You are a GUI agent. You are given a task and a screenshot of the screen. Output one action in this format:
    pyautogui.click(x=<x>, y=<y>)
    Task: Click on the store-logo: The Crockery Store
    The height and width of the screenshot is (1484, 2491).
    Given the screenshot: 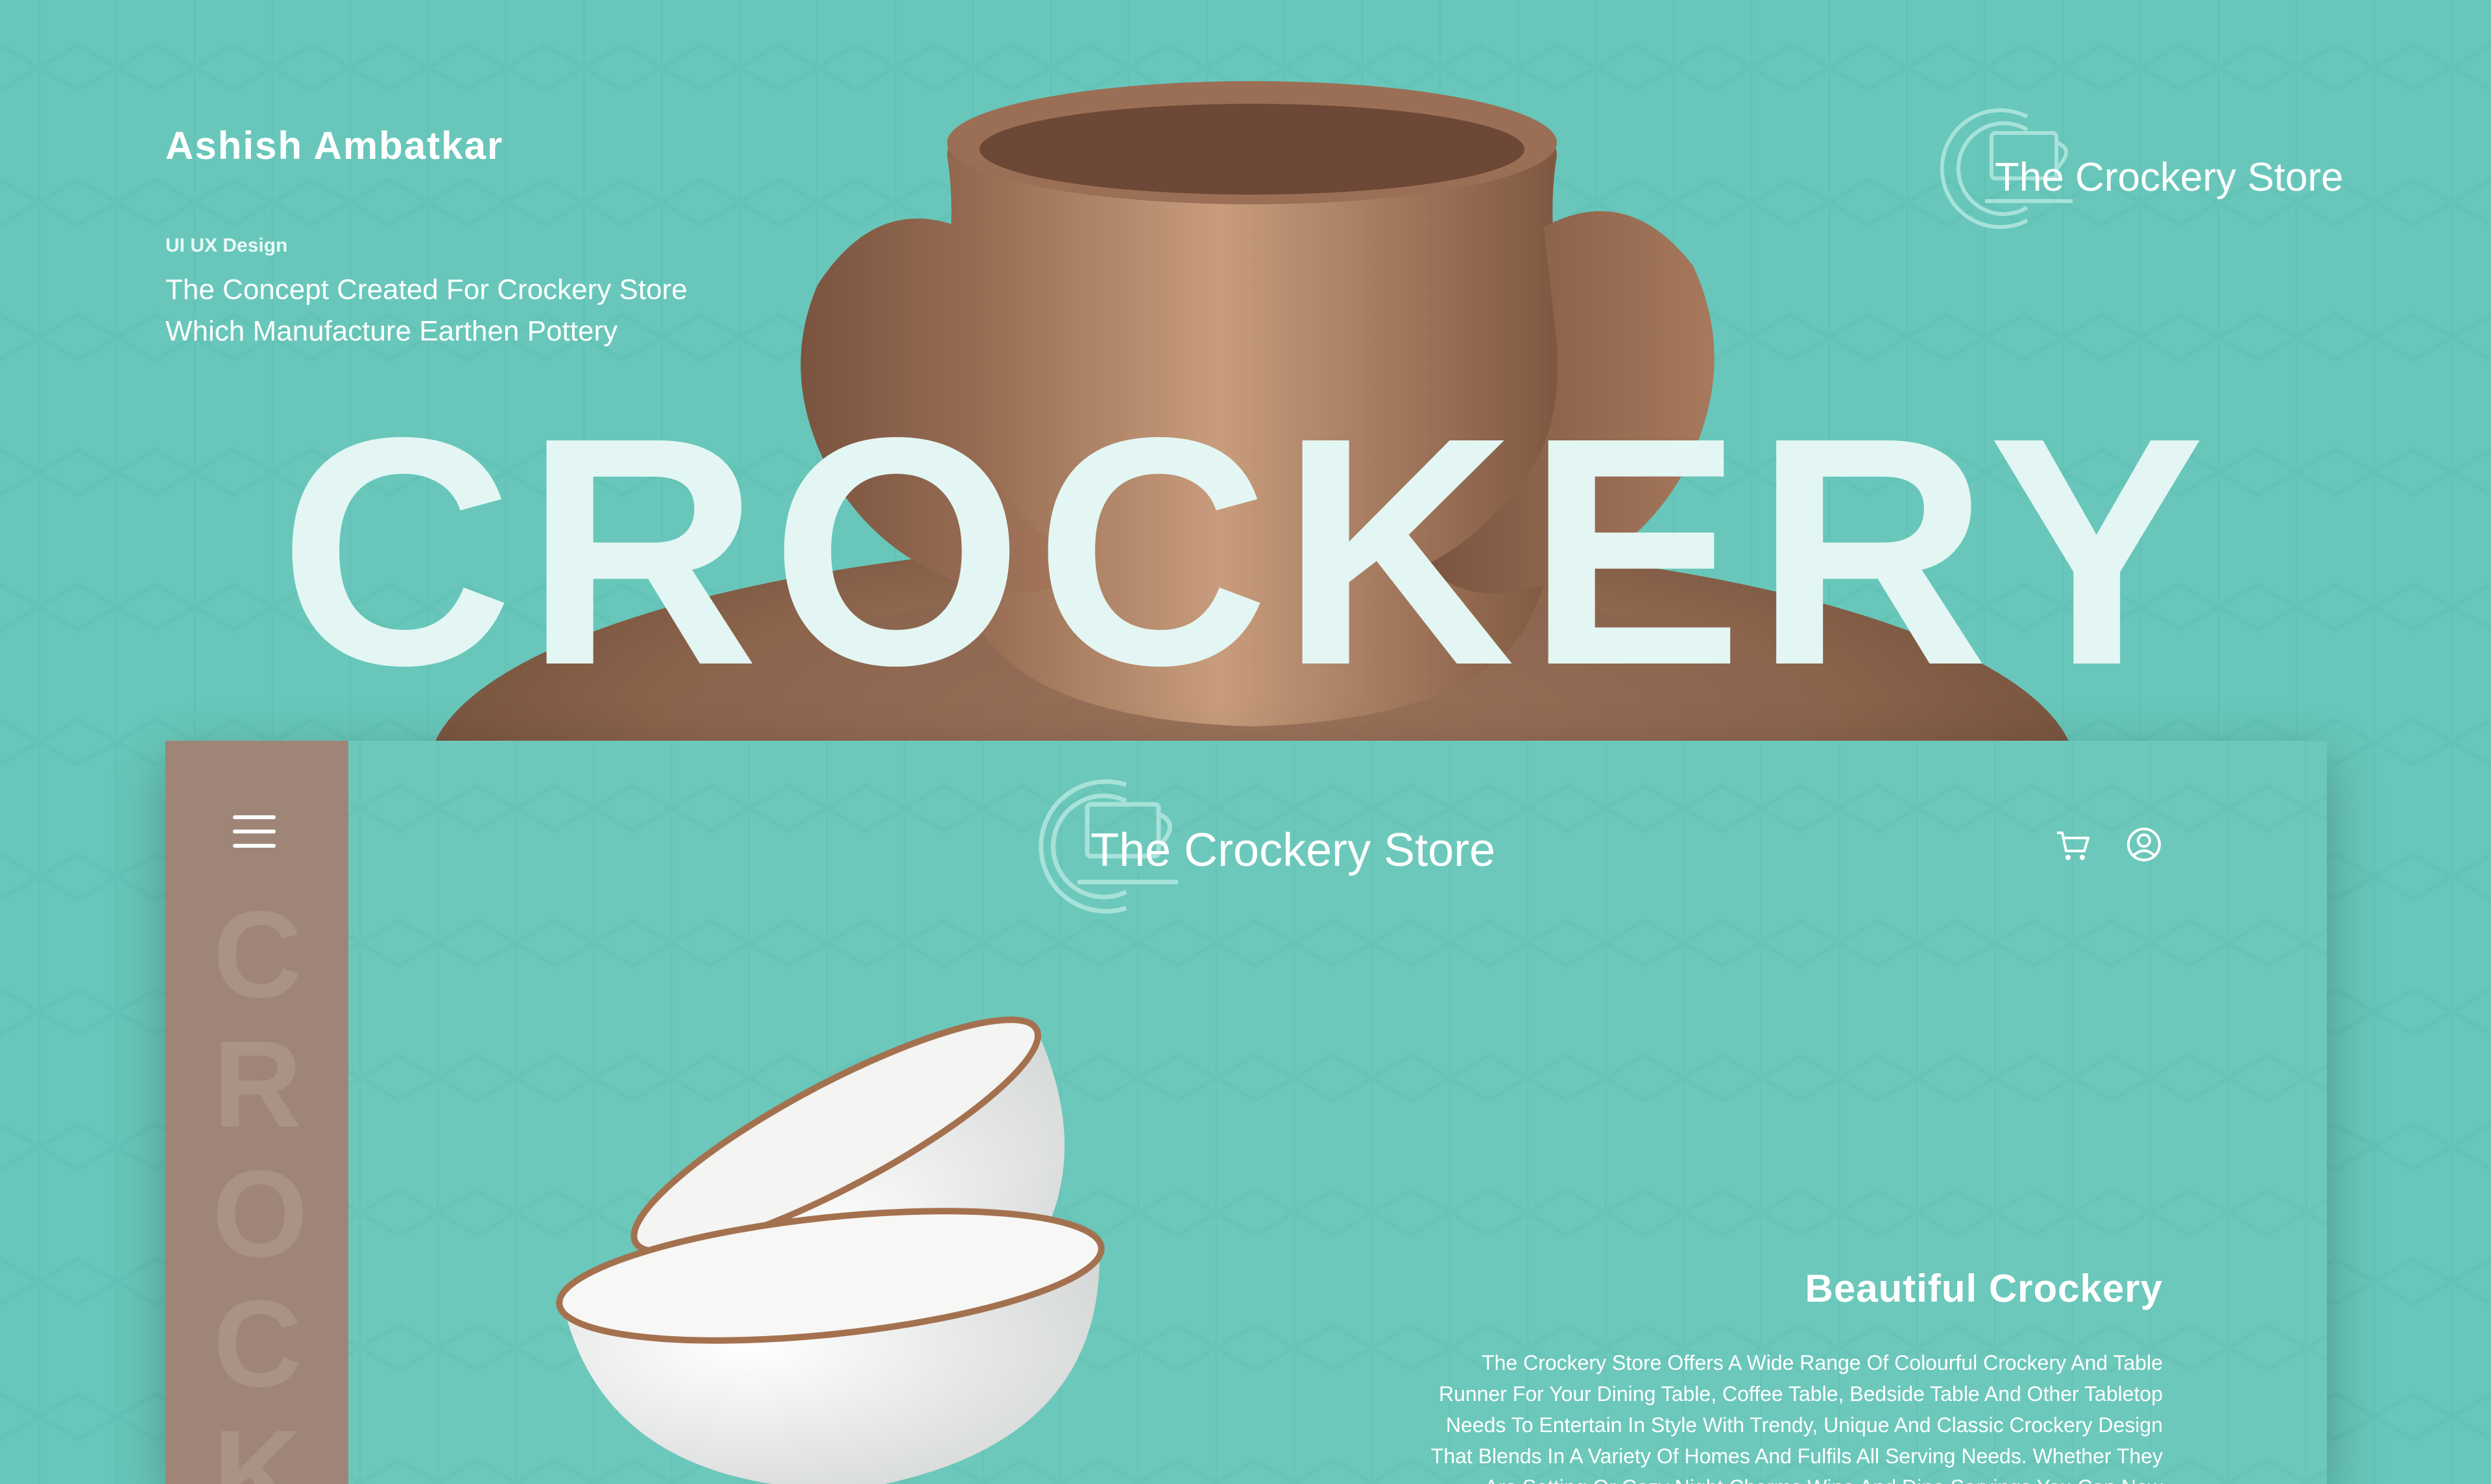 What is the action you would take?
    pyautogui.click(x=1257, y=846)
    